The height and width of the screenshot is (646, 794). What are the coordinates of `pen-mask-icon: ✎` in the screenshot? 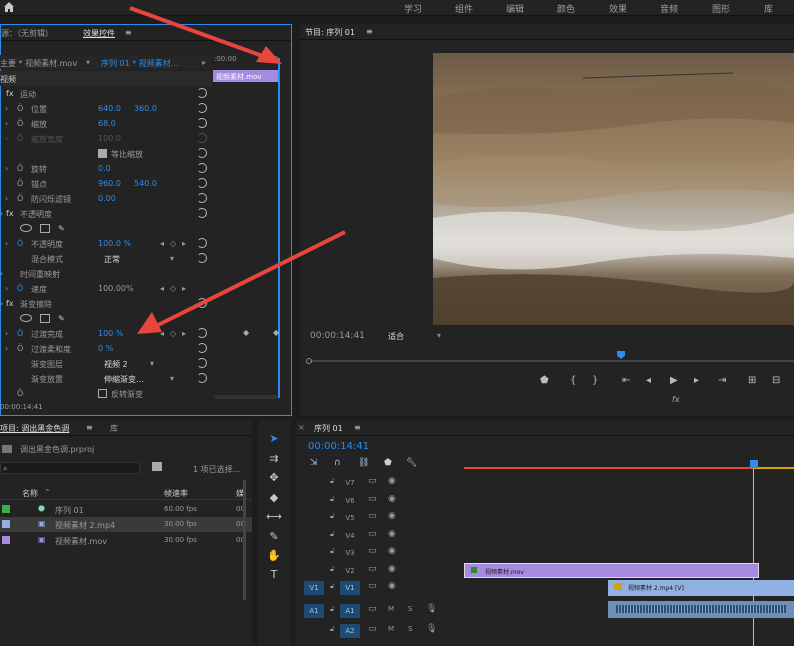 It's located at (61, 318).